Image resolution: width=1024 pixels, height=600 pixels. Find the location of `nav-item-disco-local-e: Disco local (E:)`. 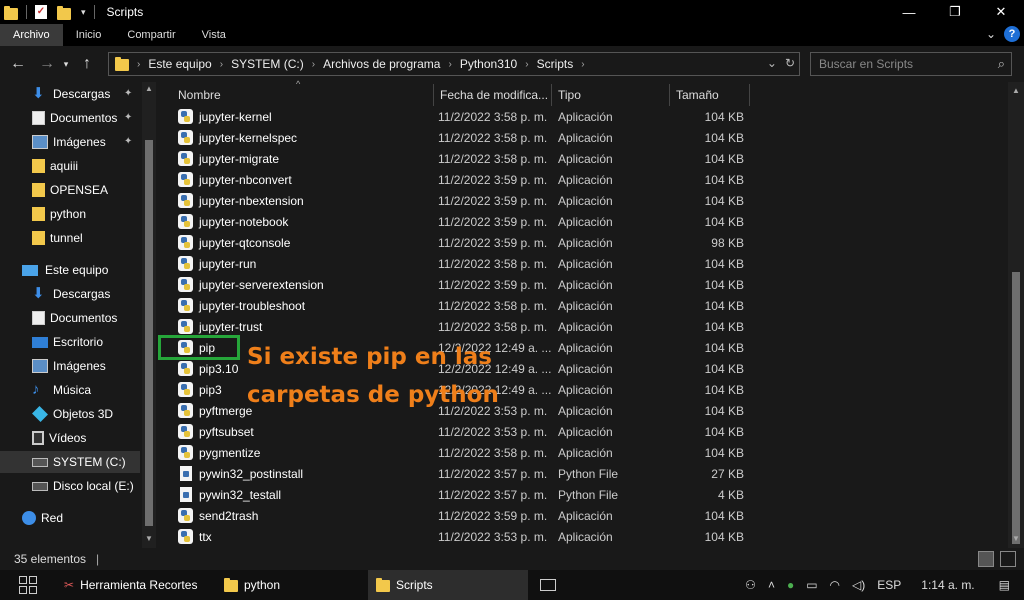

nav-item-disco-local-e: Disco local (E:) is located at coordinates (83, 486).